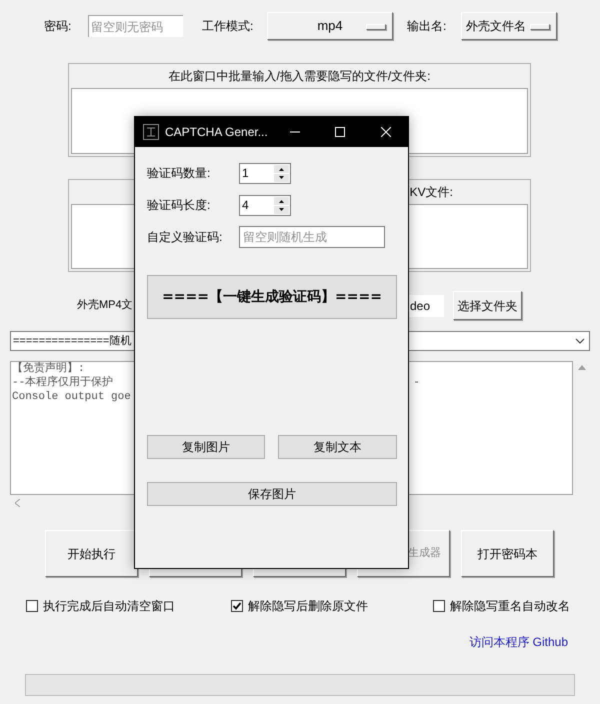 This screenshot has height=704, width=600. Describe the element at coordinates (63, 383) in the screenshot. I see `console-line: --本程序仅用于保护` at that location.